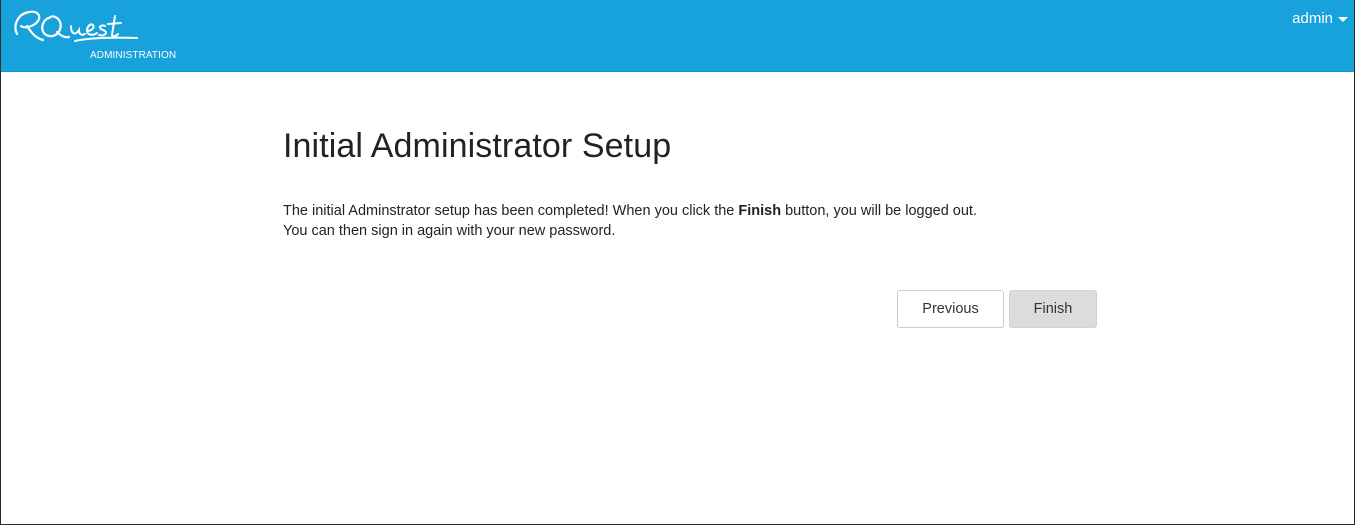  I want to click on logo-subtitle: ADMINISTRATION, so click(133, 55).